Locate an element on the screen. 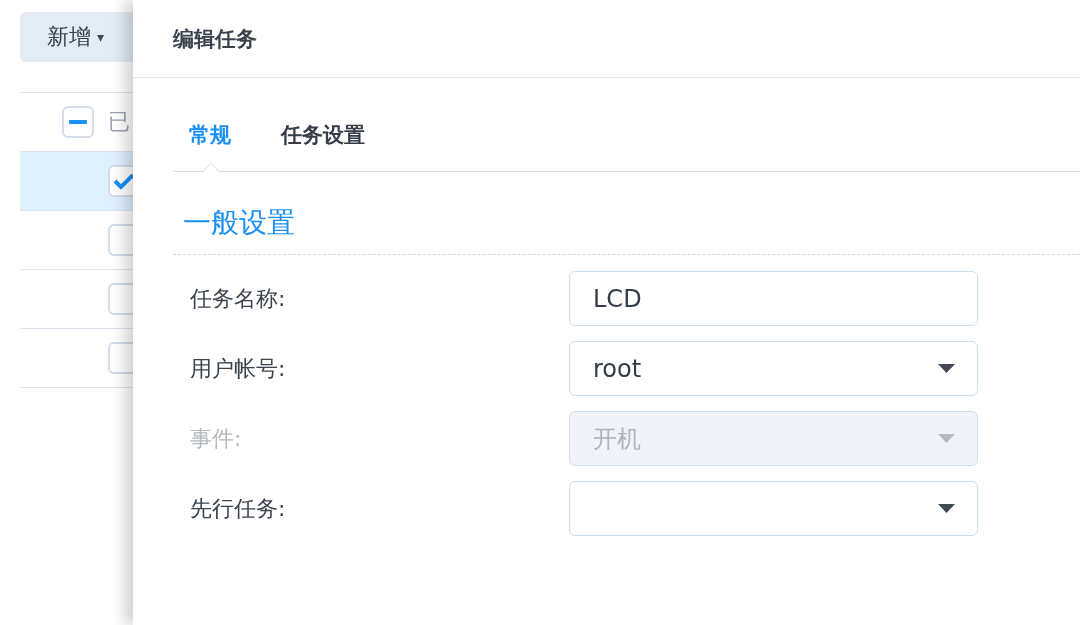 This screenshot has height=625, width=1080. column-header: 已 is located at coordinates (119, 122).